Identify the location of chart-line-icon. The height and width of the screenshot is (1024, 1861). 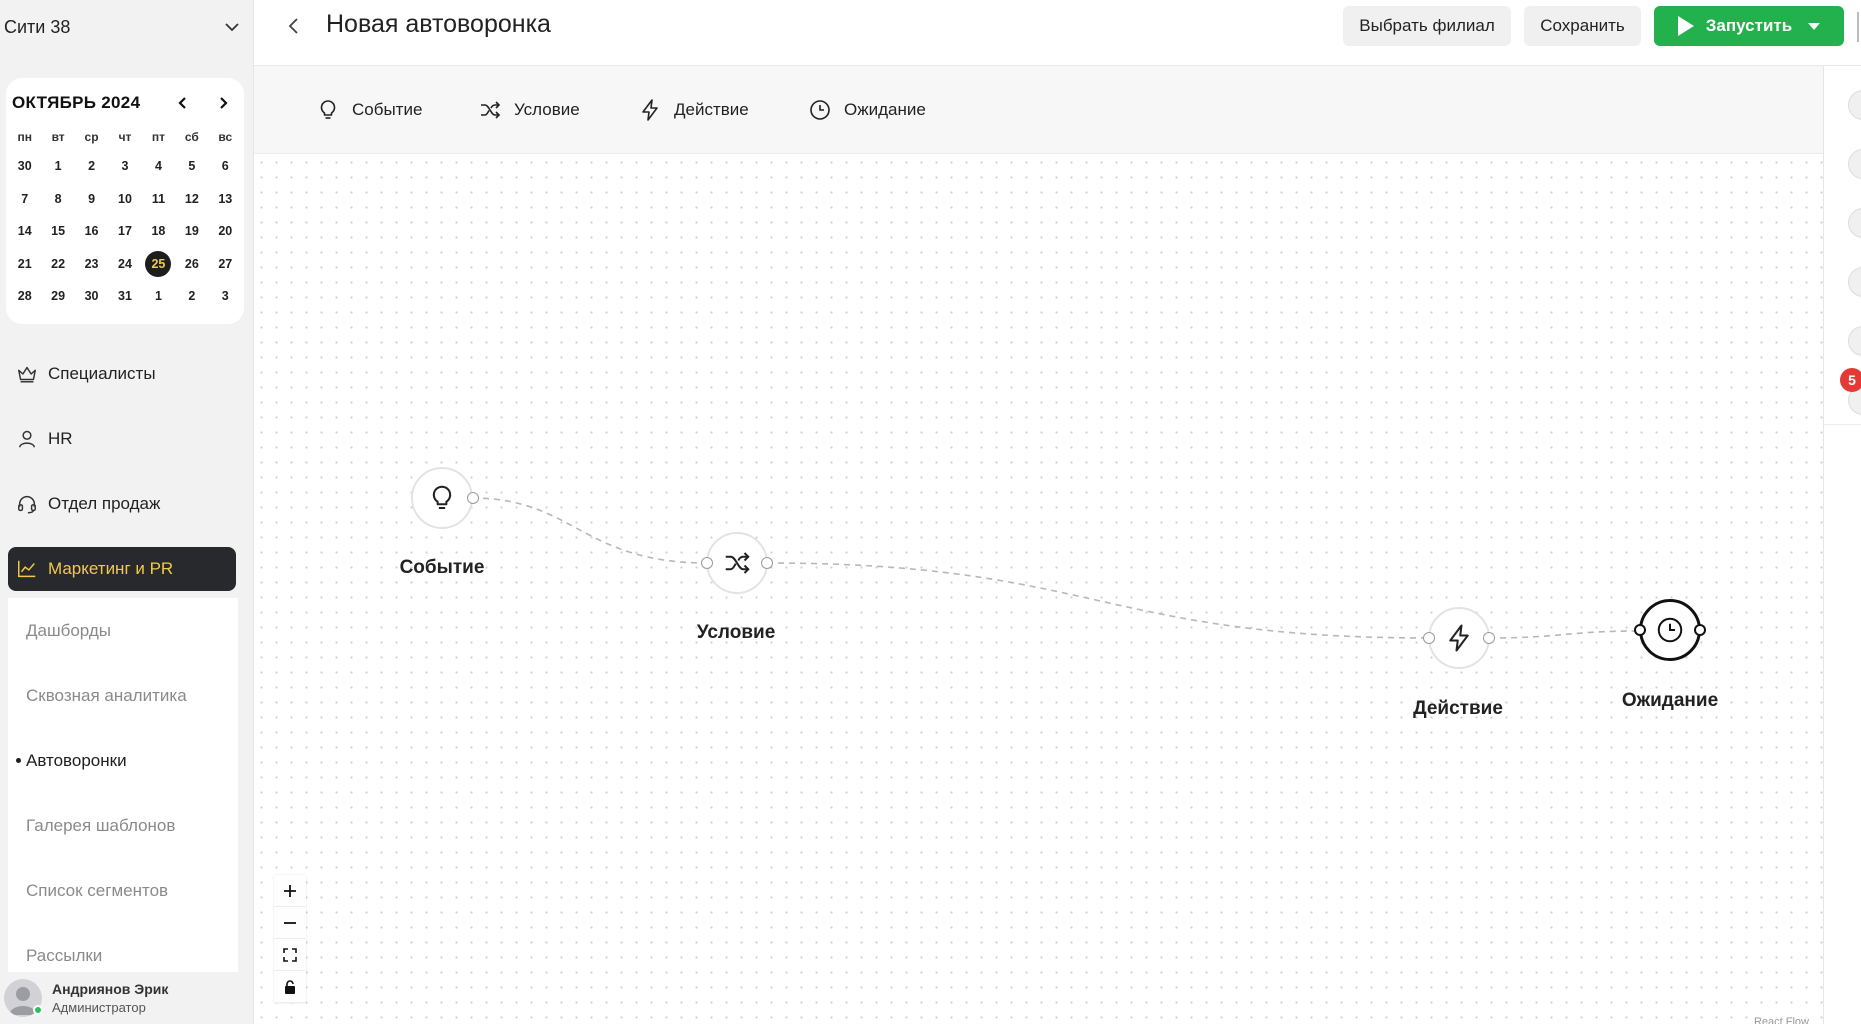
(27, 569).